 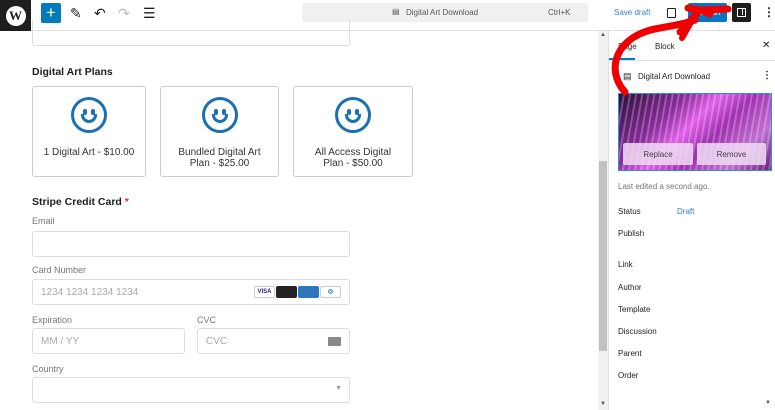 What do you see at coordinates (603, 404) in the screenshot?
I see `scroll-down-icon: ▼` at bounding box center [603, 404].